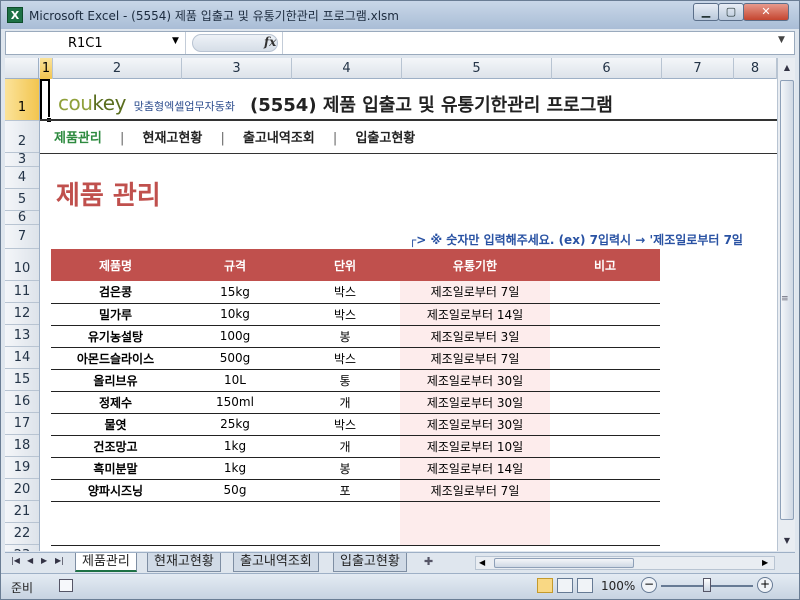 The width and height of the screenshot is (800, 600). Describe the element at coordinates (235, 358) in the screenshot. I see `cell-spec: 500g` at that location.